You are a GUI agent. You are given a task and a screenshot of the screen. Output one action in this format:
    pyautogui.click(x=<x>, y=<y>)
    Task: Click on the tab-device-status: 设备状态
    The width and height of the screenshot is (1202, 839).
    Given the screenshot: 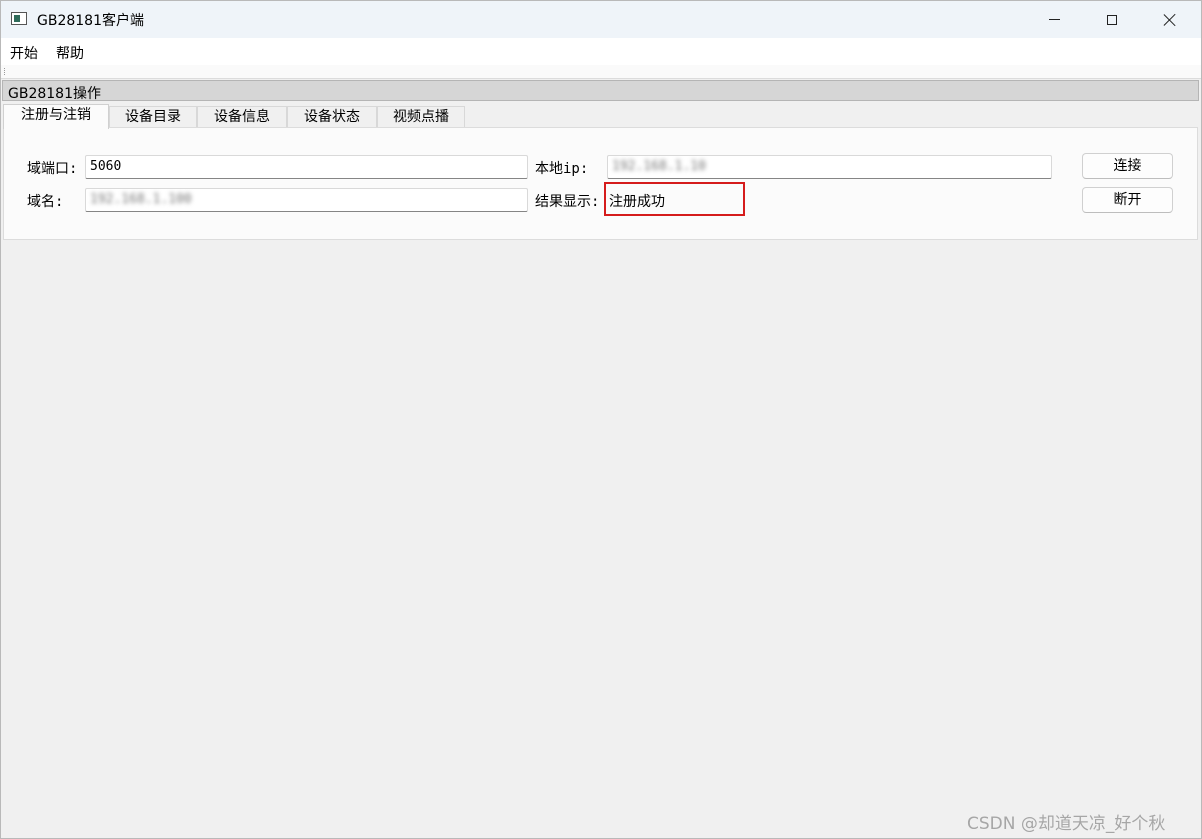 What is the action you would take?
    pyautogui.click(x=332, y=117)
    